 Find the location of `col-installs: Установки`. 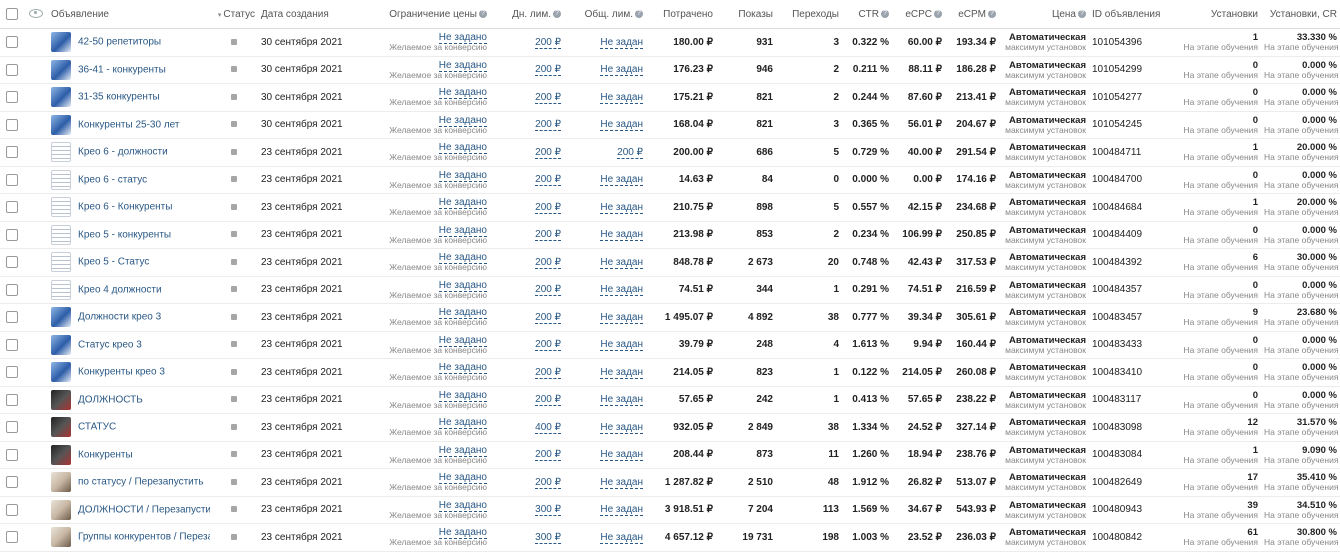

col-installs: Установки is located at coordinates (1215, 14).